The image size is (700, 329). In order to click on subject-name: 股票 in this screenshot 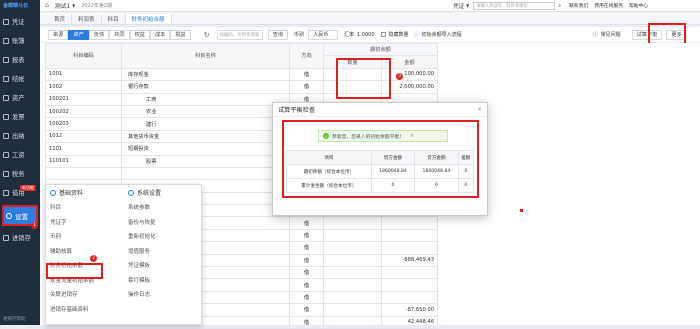, I will do `click(205, 161)`.